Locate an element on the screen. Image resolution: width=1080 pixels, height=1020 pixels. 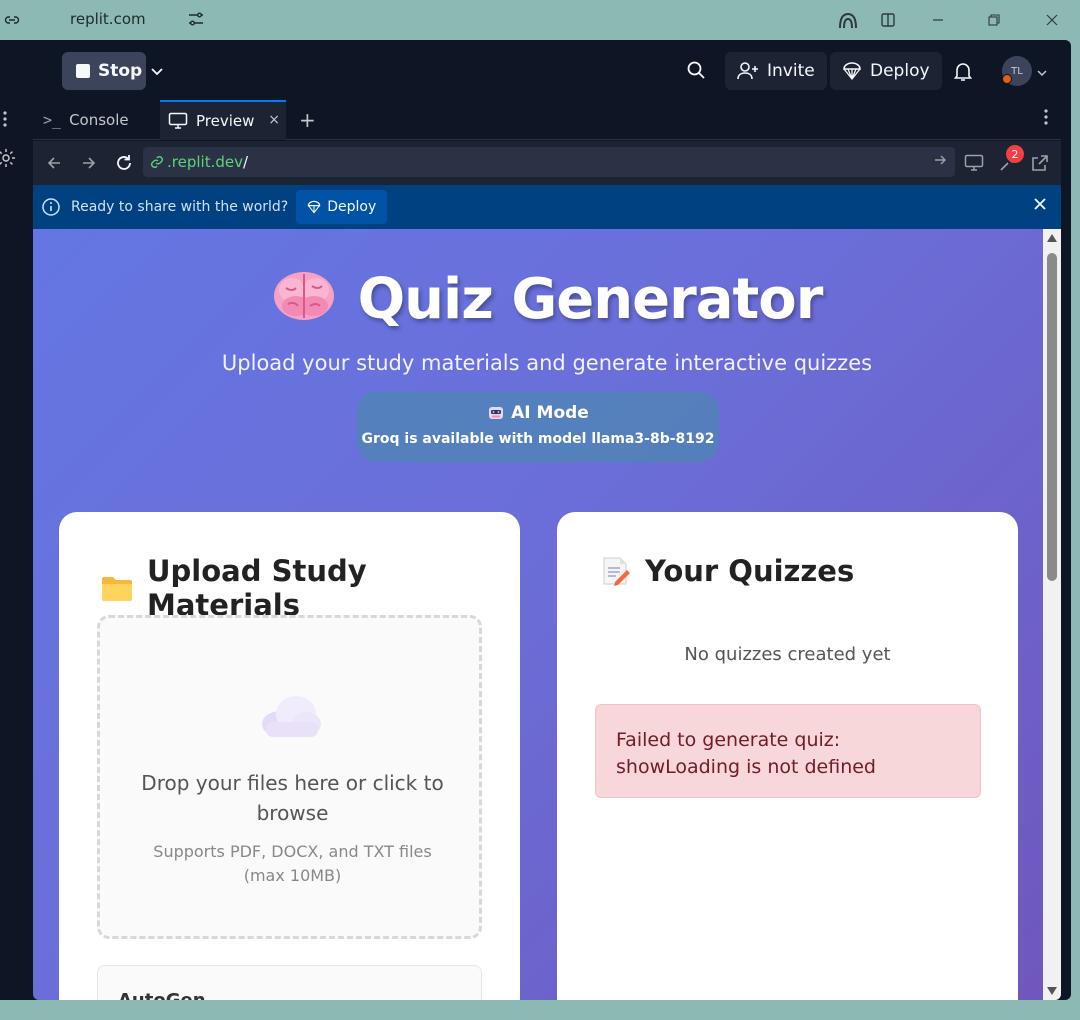
refresh-icon is located at coordinates (124, 163).